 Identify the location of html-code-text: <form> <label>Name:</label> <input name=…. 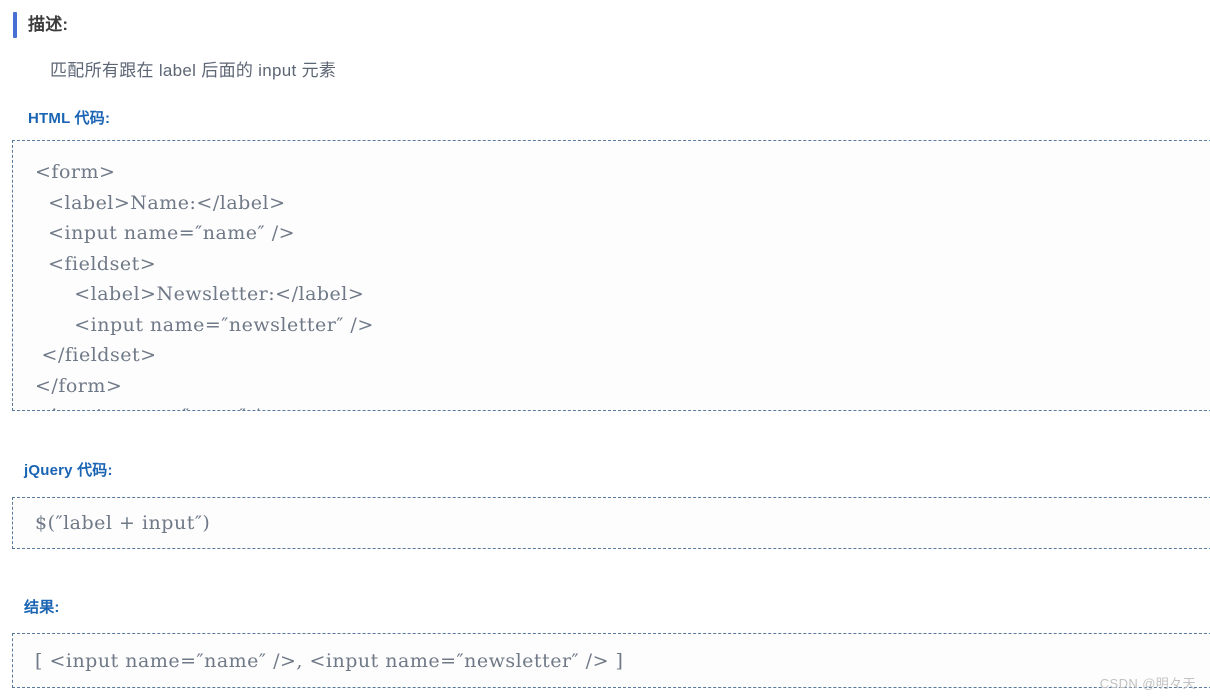
(204, 285).